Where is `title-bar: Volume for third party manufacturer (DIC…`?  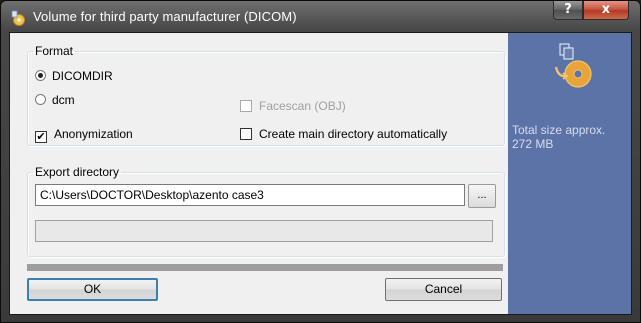
title-bar: Volume for third party manufacturer (DIC… is located at coordinates (320, 17).